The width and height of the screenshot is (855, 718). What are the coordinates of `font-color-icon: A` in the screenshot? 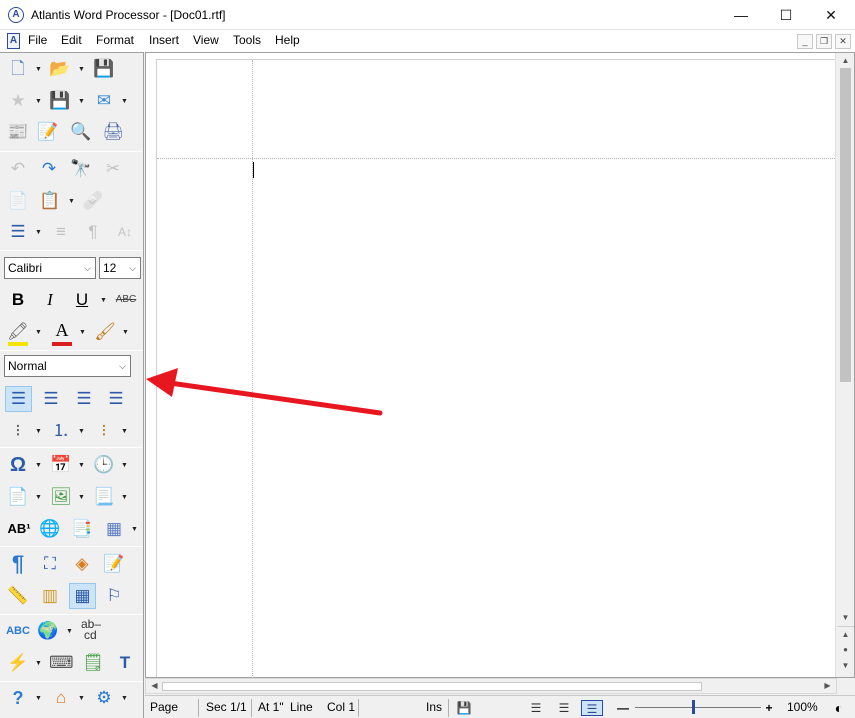 It's located at (62, 330).